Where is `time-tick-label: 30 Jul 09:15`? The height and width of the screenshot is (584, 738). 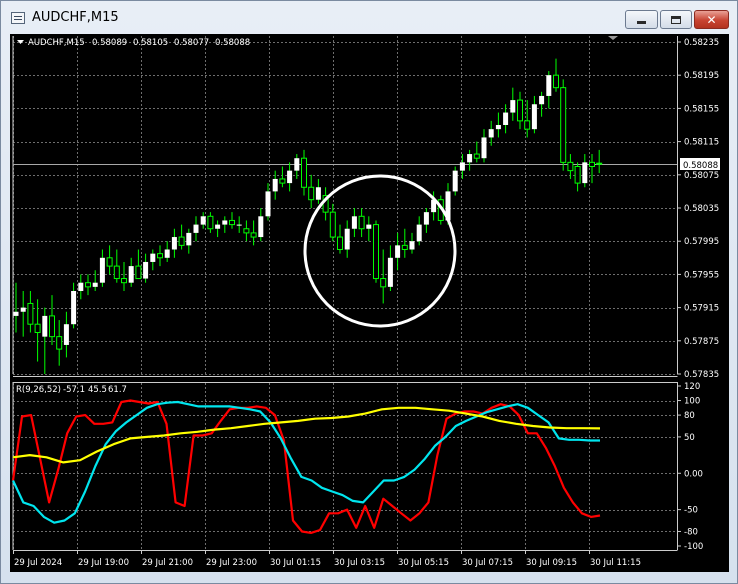 time-tick-label: 30 Jul 09:15 is located at coordinates (551, 563).